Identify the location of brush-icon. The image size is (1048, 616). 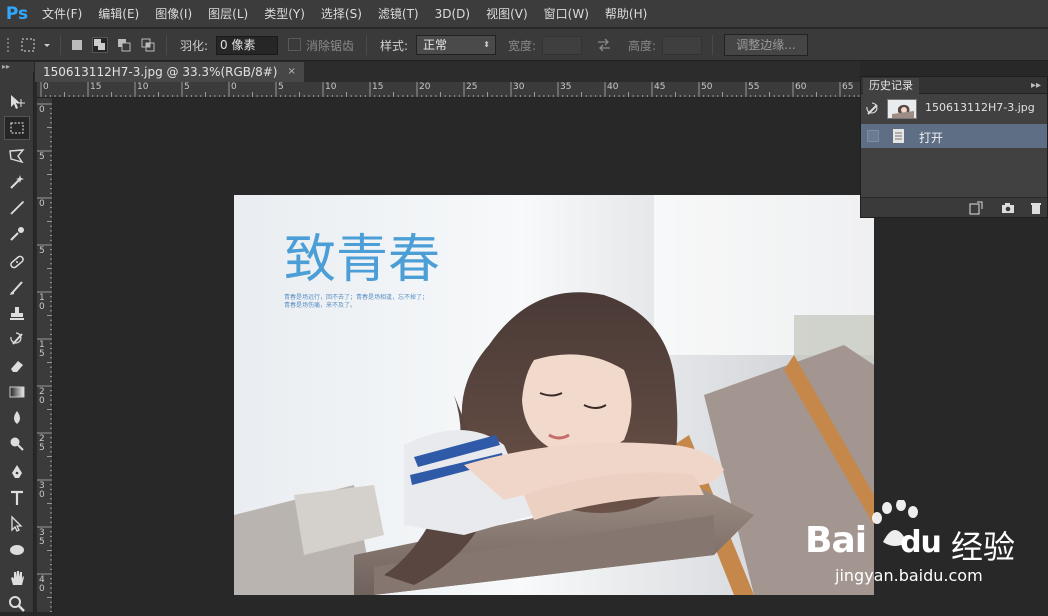
(17, 288).